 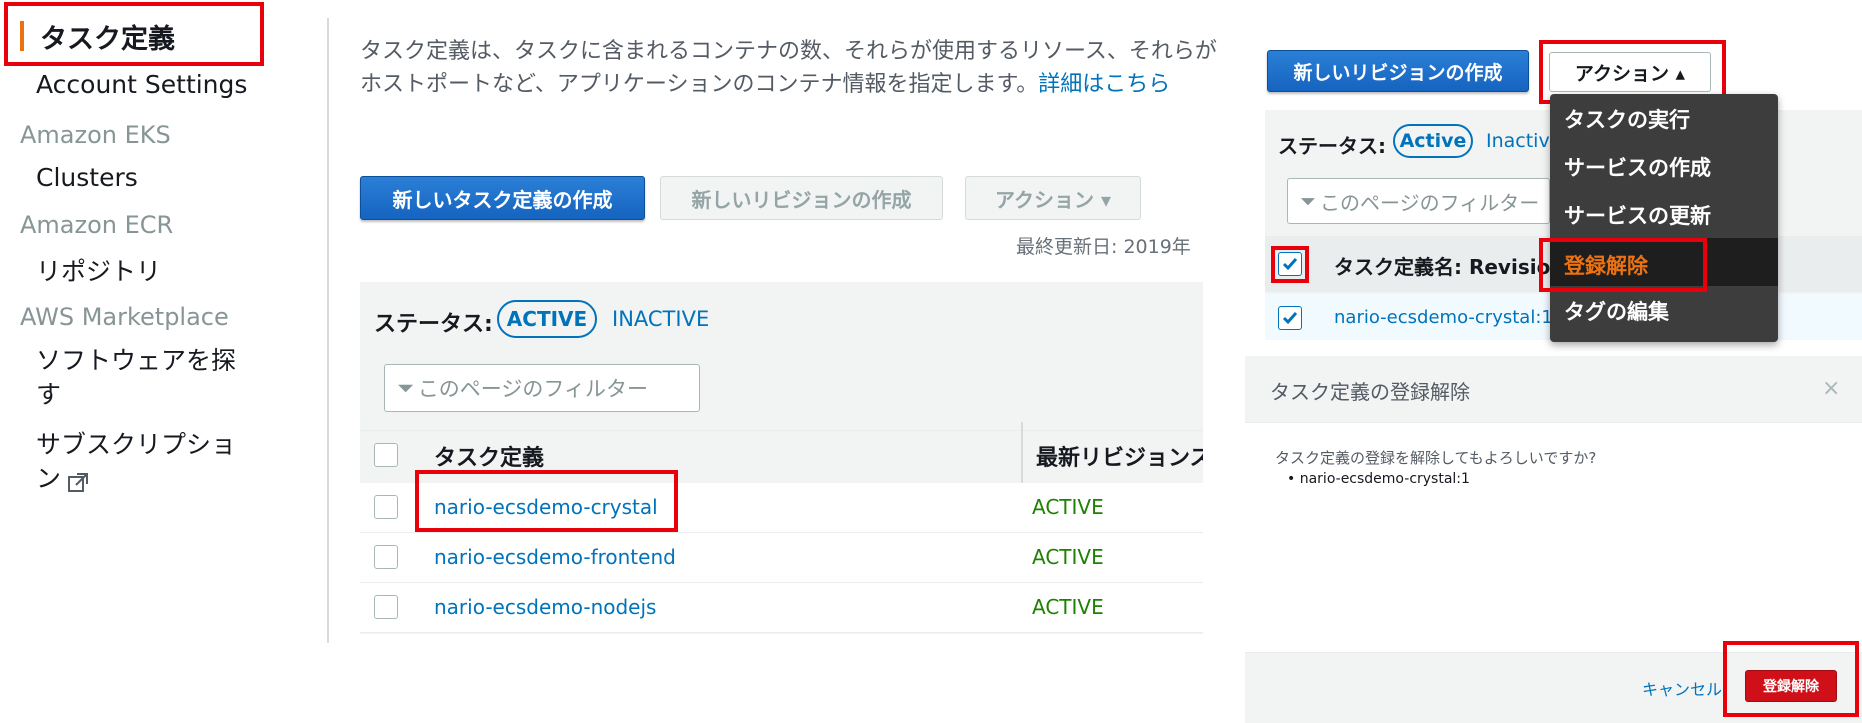 What do you see at coordinates (136, 360) in the screenshot?
I see `sidebar-item-label: ソフトウェアを探` at bounding box center [136, 360].